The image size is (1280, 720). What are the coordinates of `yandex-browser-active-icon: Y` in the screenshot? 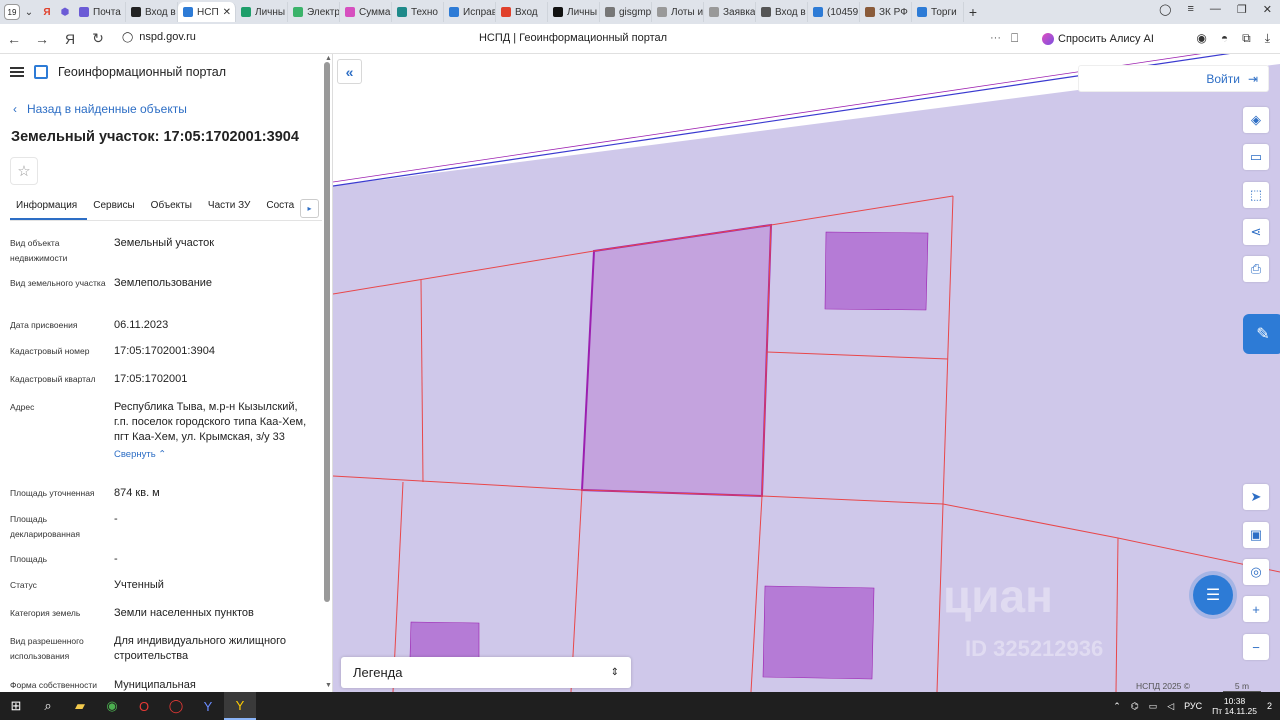 It's located at (240, 706).